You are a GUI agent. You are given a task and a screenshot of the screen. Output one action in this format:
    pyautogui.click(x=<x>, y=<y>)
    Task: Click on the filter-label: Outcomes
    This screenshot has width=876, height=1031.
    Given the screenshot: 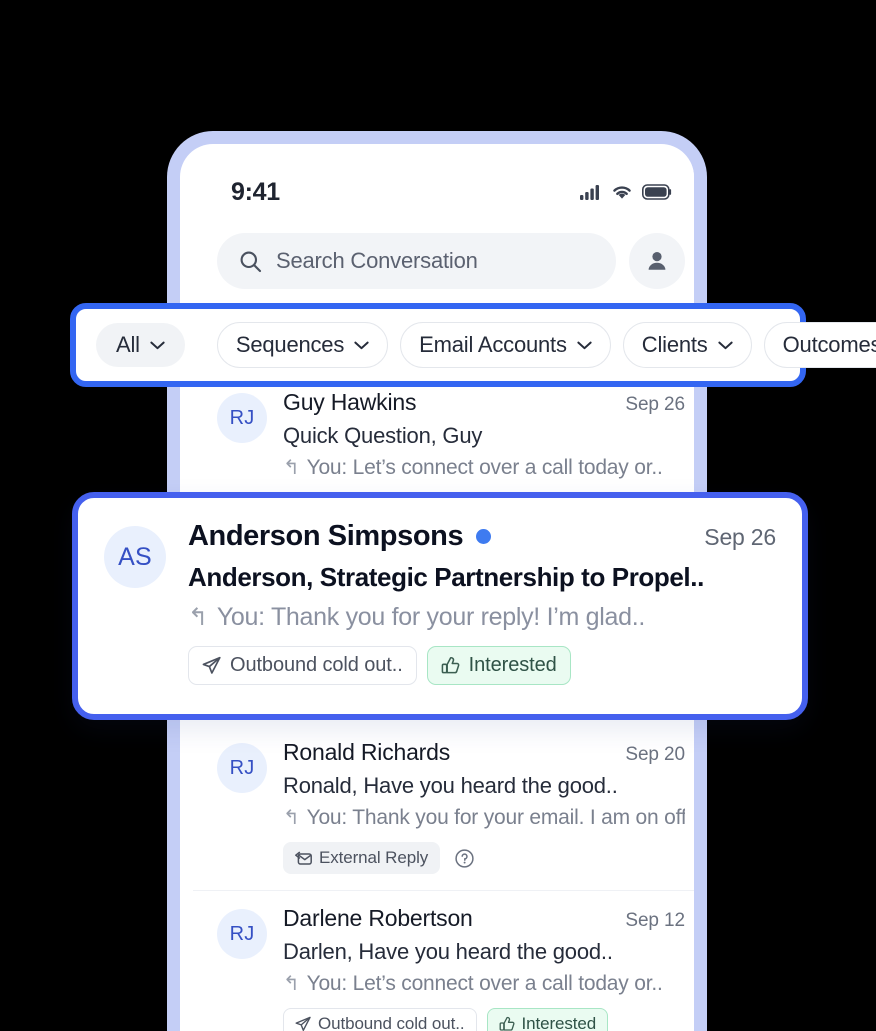 What is the action you would take?
    pyautogui.click(x=829, y=344)
    